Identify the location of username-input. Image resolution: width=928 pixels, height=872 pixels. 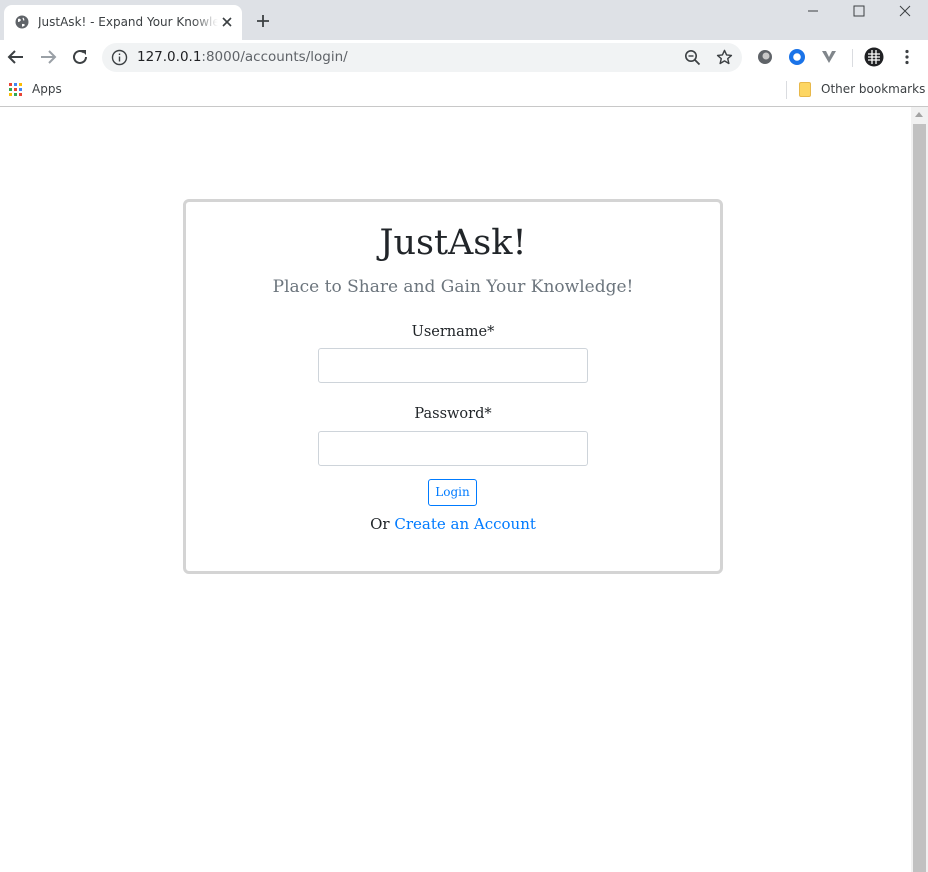
(453, 365).